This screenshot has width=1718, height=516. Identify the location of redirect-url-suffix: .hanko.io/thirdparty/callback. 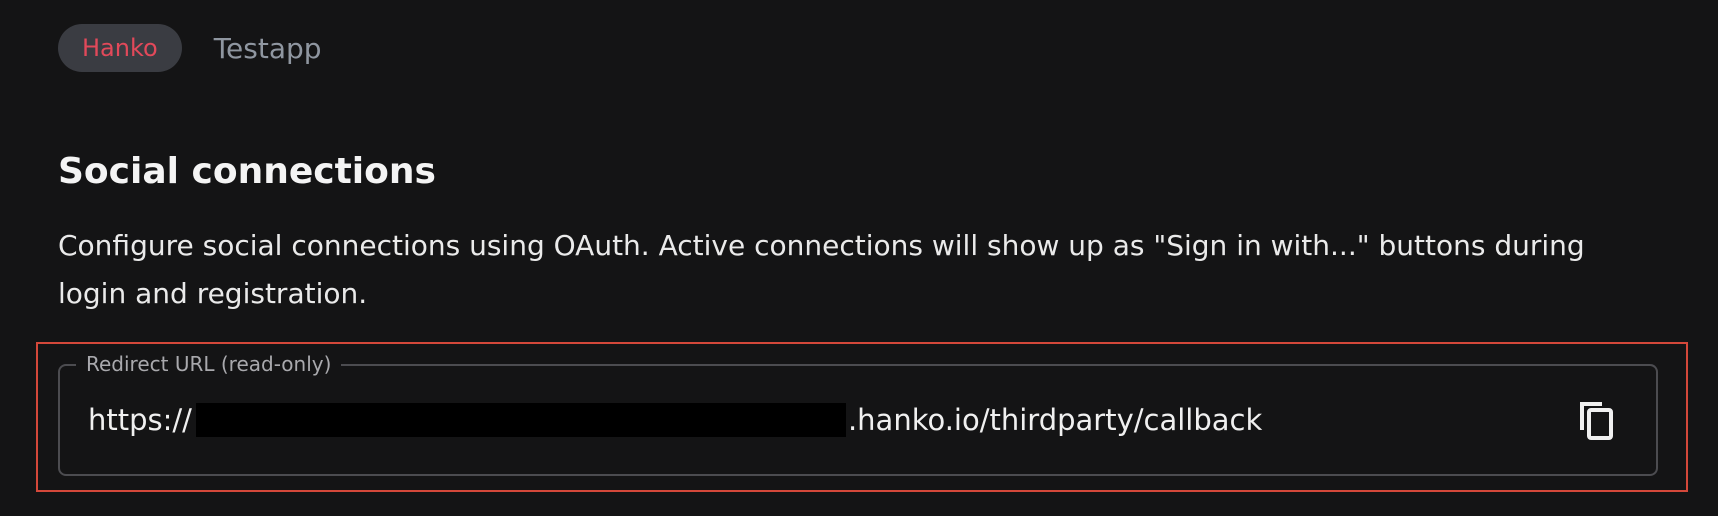
(1055, 420).